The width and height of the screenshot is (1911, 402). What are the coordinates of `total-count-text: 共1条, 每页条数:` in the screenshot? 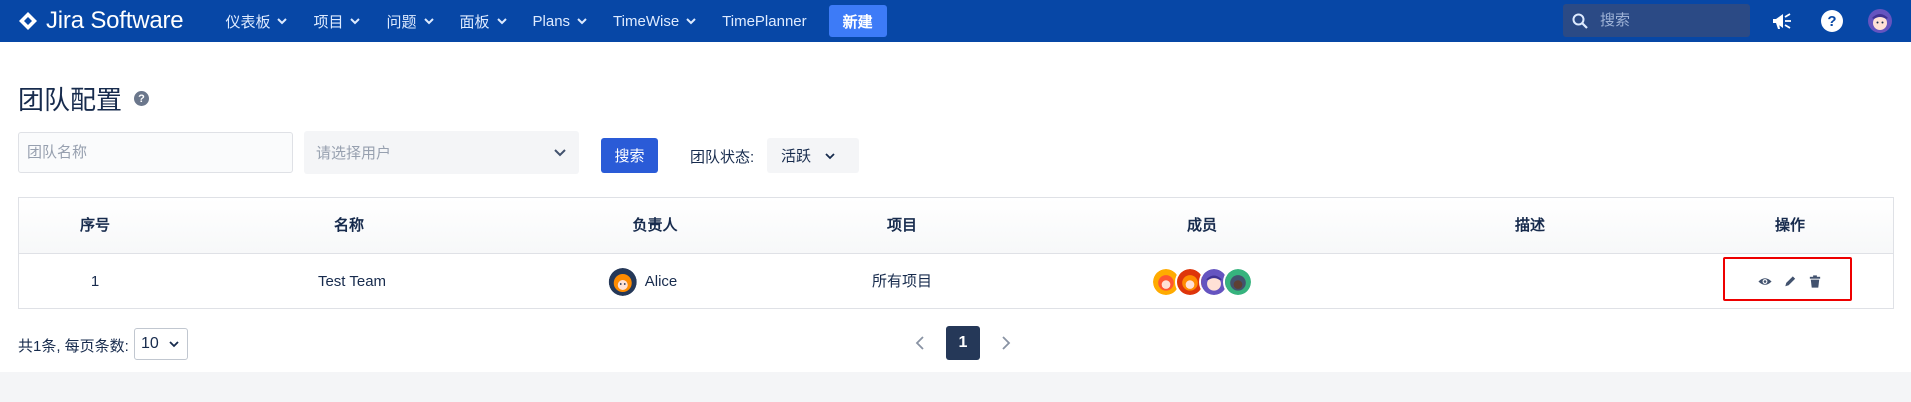 It's located at (73, 346).